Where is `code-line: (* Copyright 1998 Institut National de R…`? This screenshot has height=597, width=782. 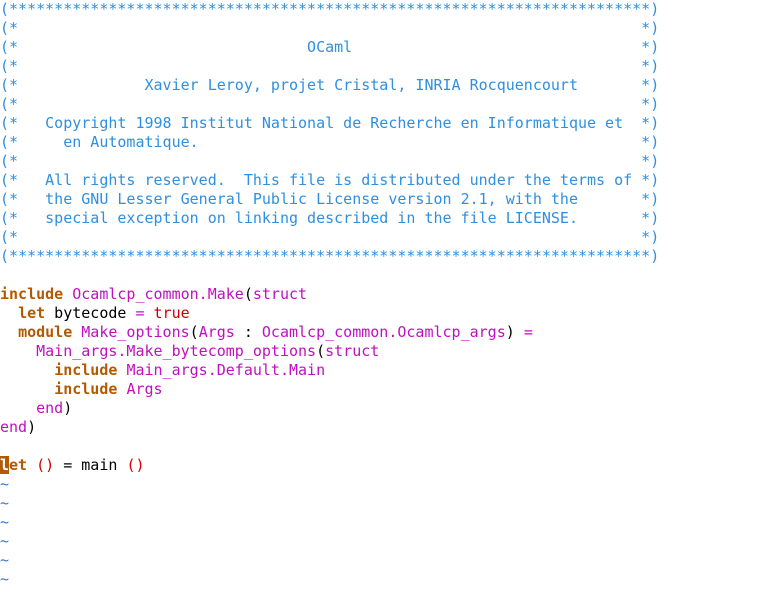
code-line: (* Copyright 1998 Institut National de R… is located at coordinates (391, 123).